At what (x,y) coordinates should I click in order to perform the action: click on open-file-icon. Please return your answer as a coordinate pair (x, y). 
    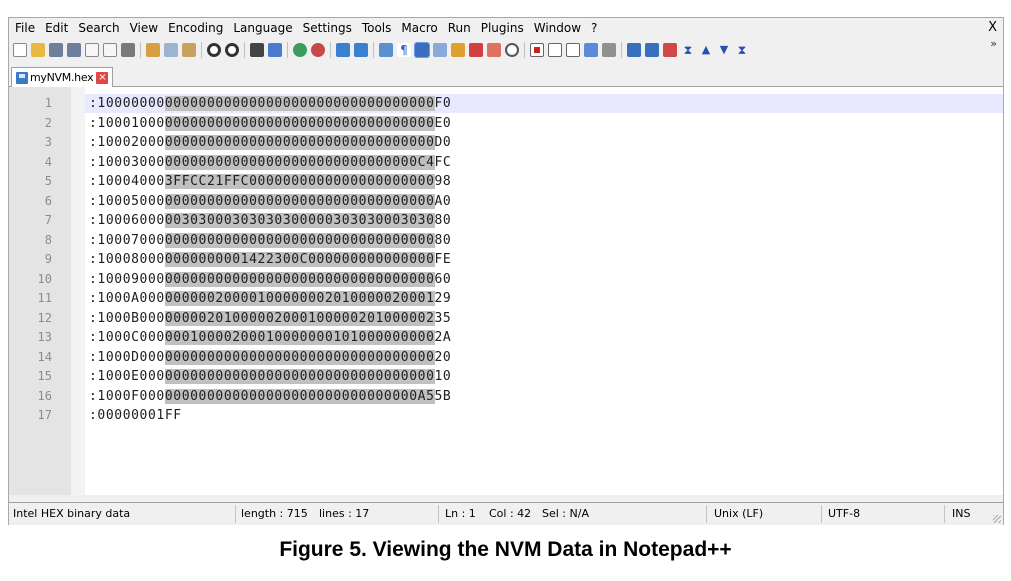
    Looking at the image, I should click on (38, 50).